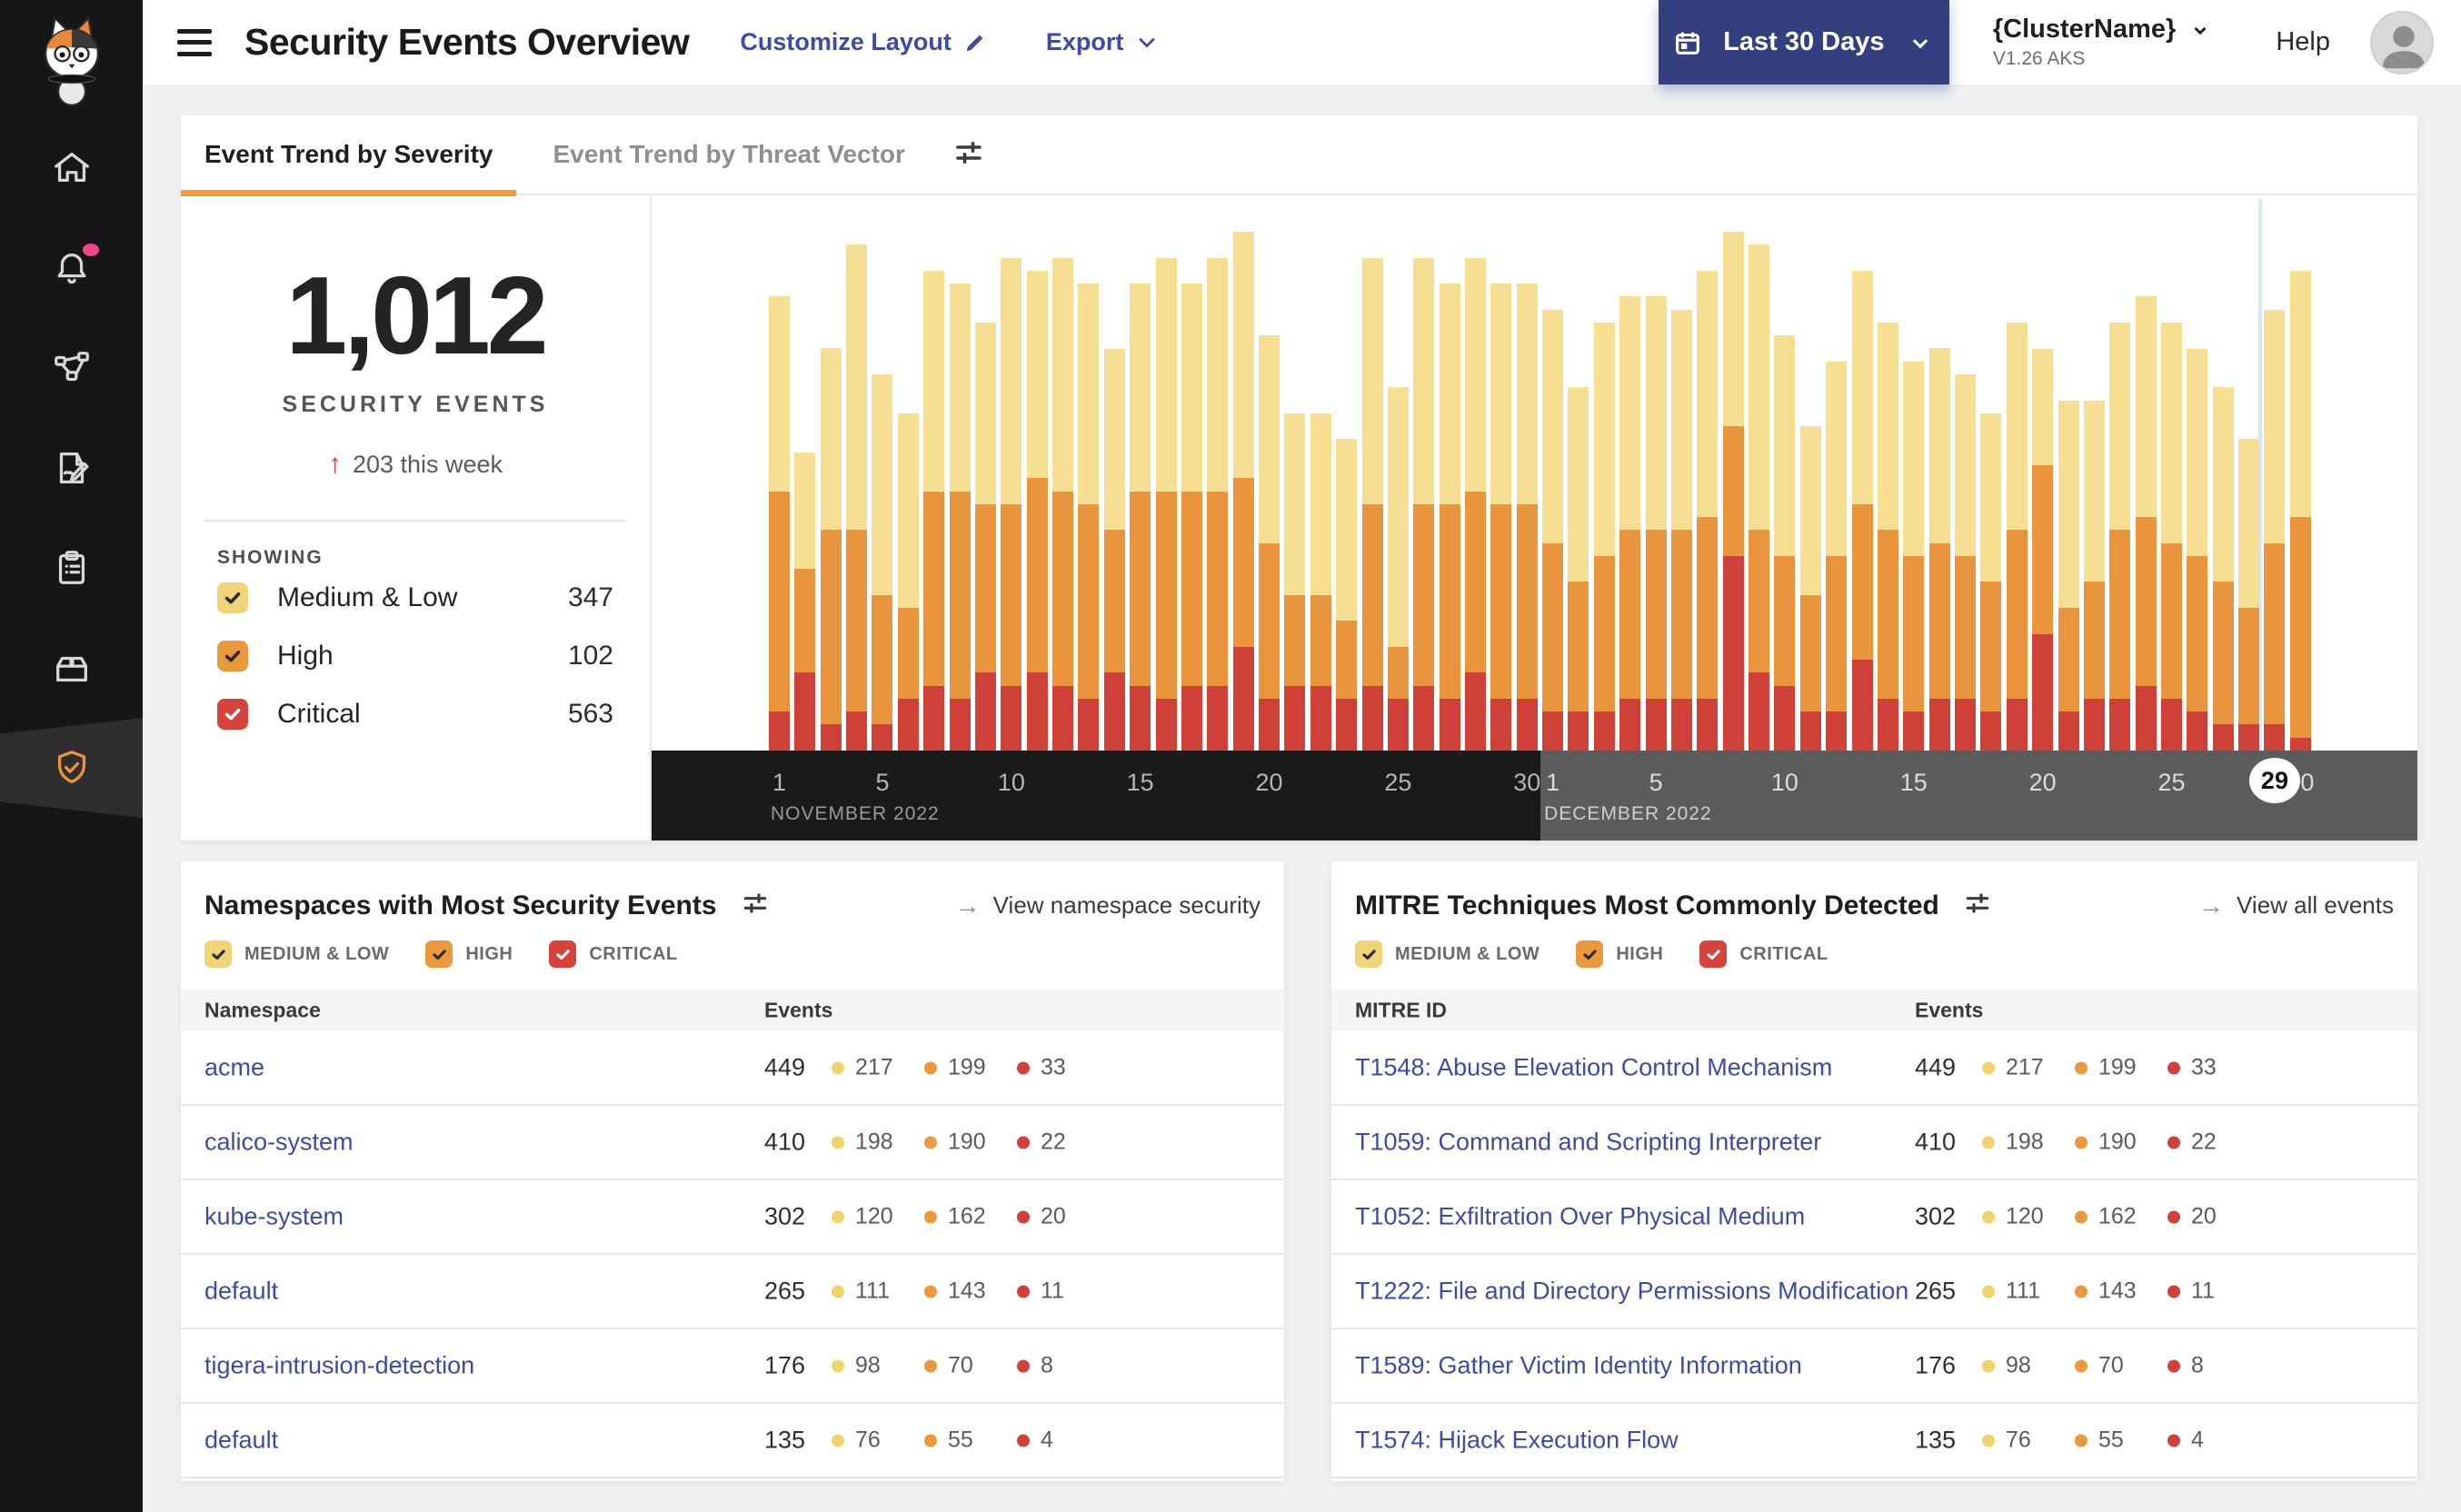 The image size is (2461, 1512). What do you see at coordinates (71, 368) in the screenshot?
I see `sidebar-item-service-graph` at bounding box center [71, 368].